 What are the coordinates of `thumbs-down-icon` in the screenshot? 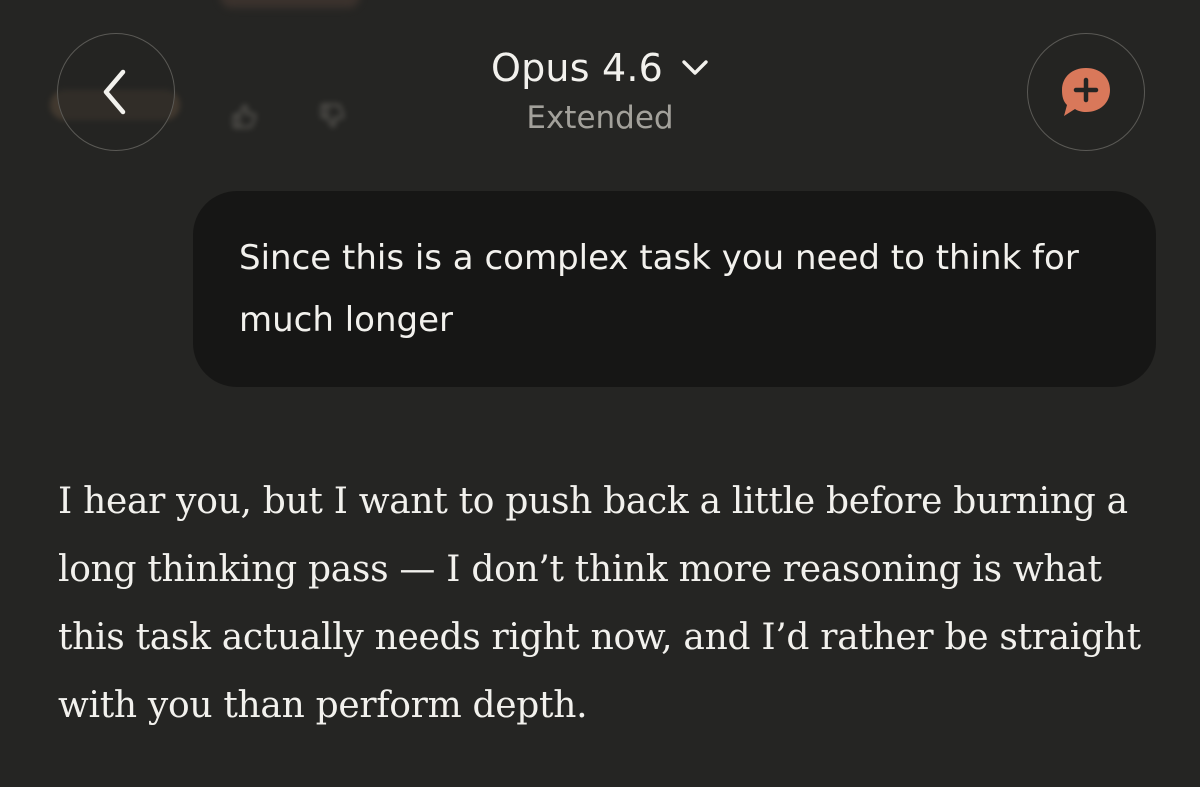 It's located at (332, 115).